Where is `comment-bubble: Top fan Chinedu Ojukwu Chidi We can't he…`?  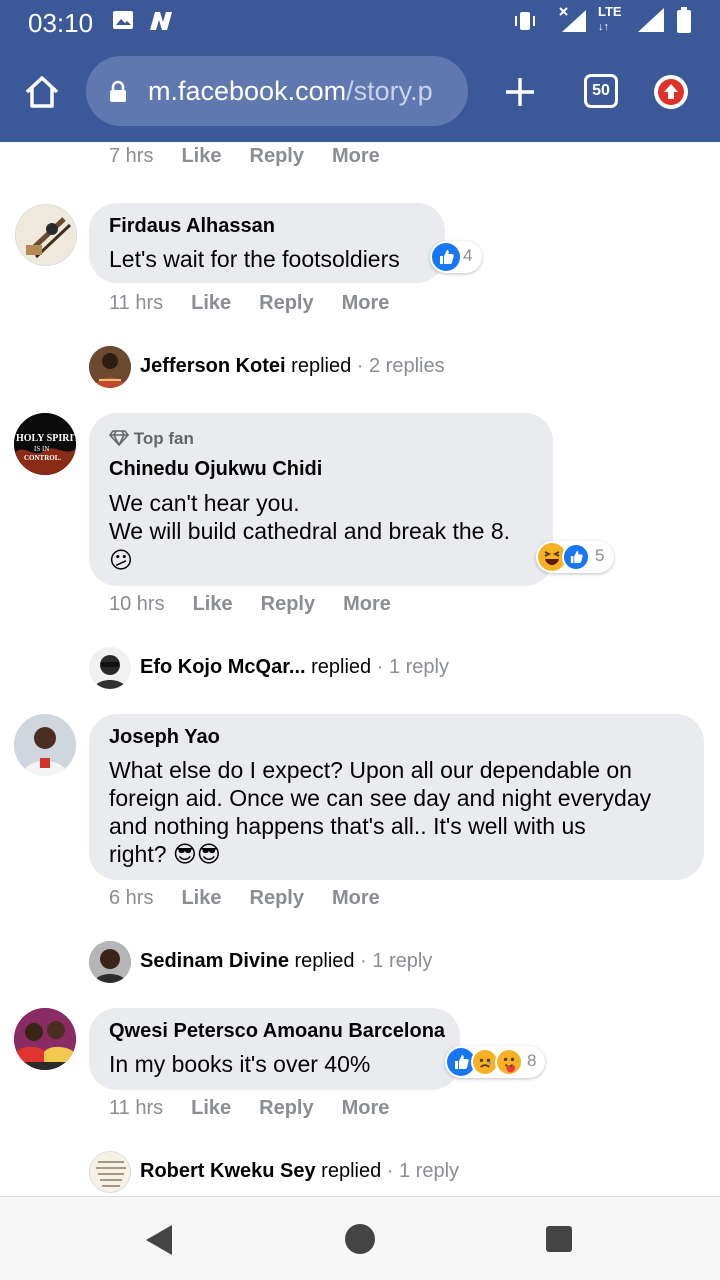 comment-bubble: Top fan Chinedu Ojukwu Chidi We can't he… is located at coordinates (321, 499).